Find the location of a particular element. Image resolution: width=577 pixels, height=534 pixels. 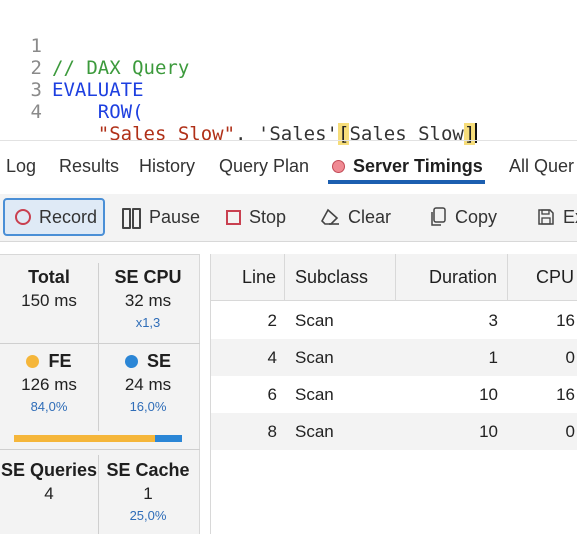

metric-se-value: 24 ms is located at coordinates (148, 384).